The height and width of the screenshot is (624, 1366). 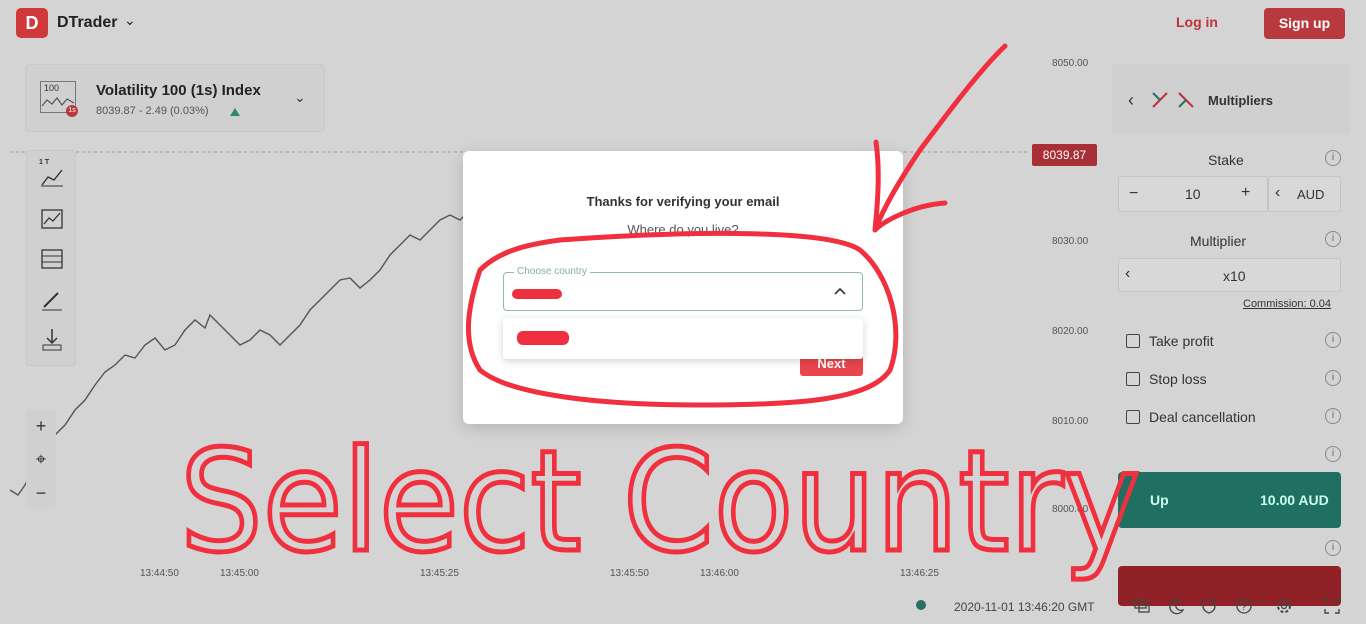 What do you see at coordinates (44, 162) in the screenshot?
I see `tick-interval-label: 1 T` at bounding box center [44, 162].